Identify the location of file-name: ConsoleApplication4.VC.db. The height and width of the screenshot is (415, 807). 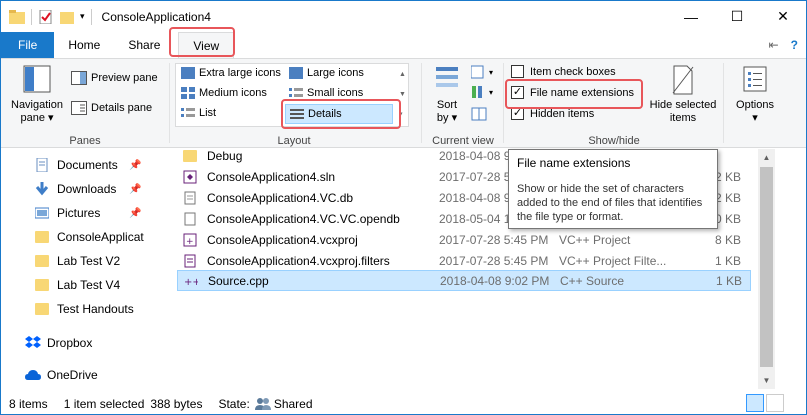
(280, 197).